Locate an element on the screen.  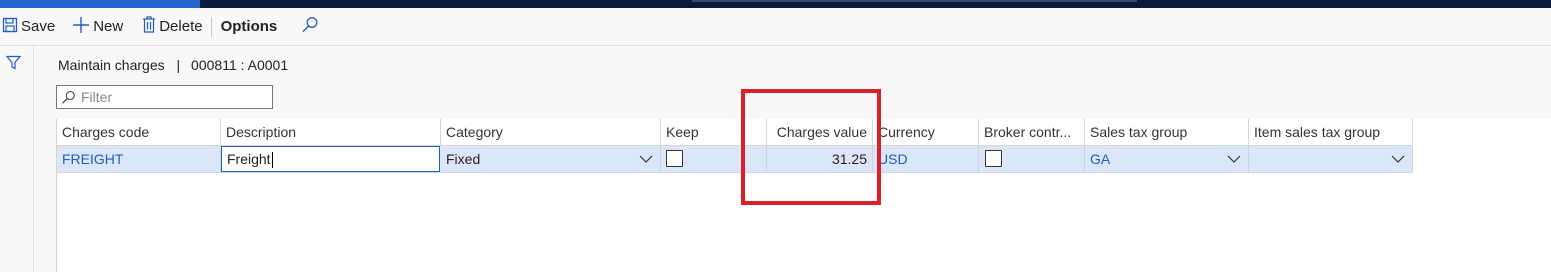
search-button is located at coordinates (311, 26).